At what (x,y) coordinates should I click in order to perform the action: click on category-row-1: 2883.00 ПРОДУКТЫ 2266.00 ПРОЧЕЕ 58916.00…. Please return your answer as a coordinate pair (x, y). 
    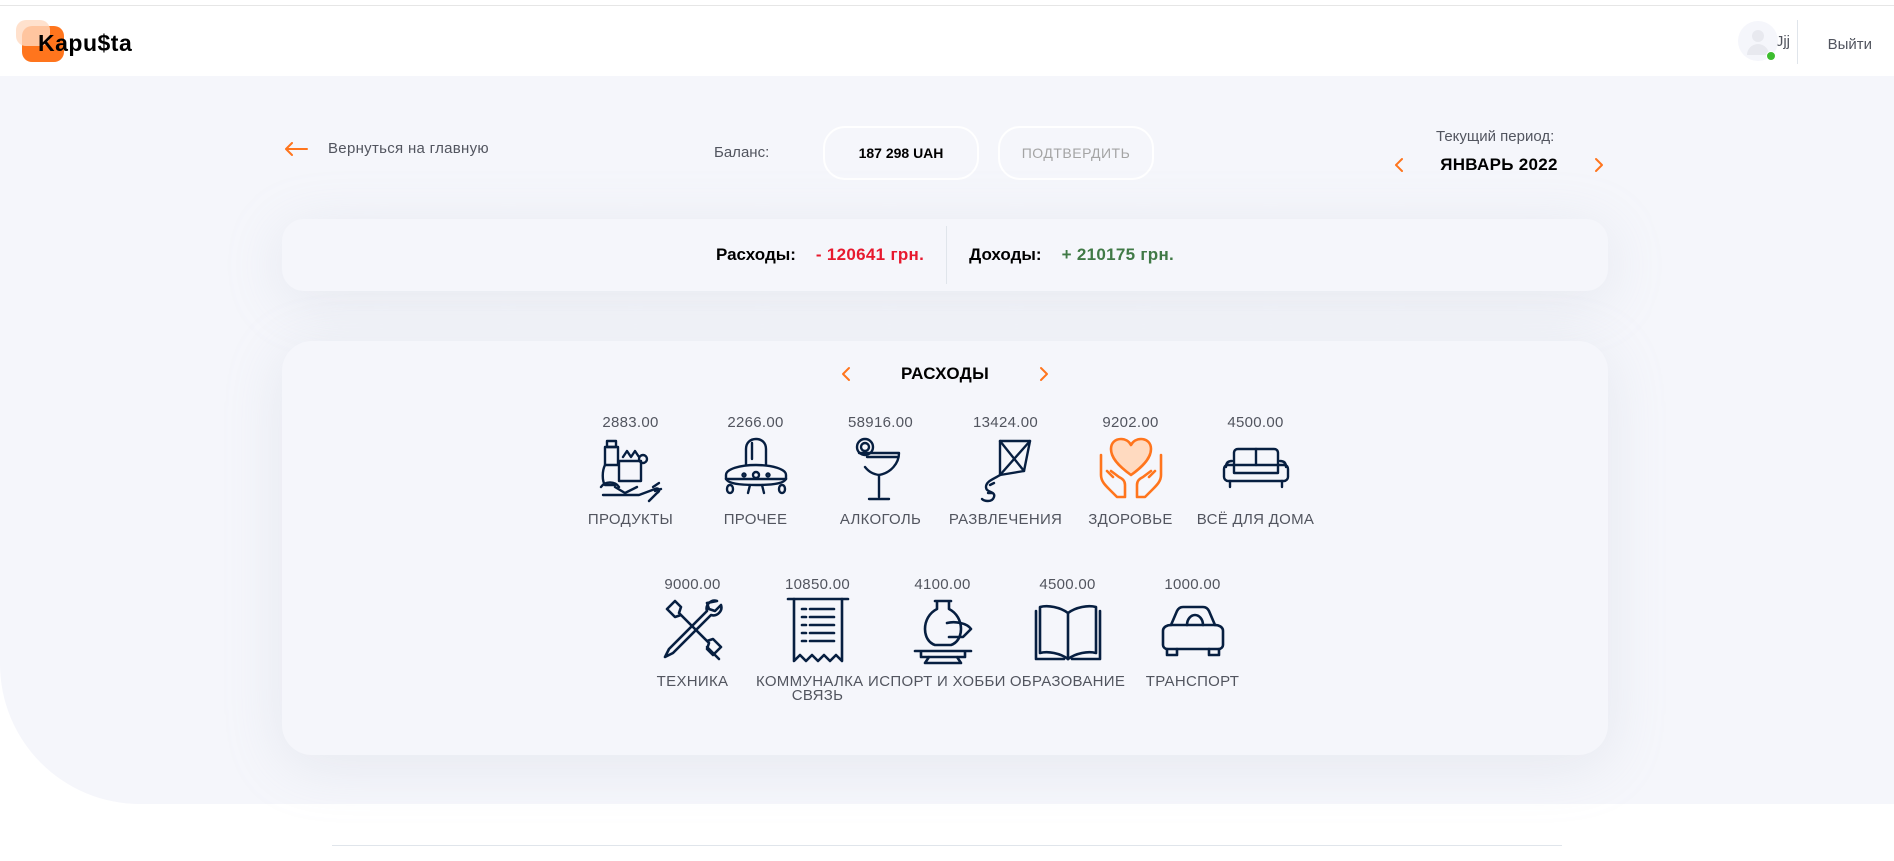
    Looking at the image, I should click on (943, 470).